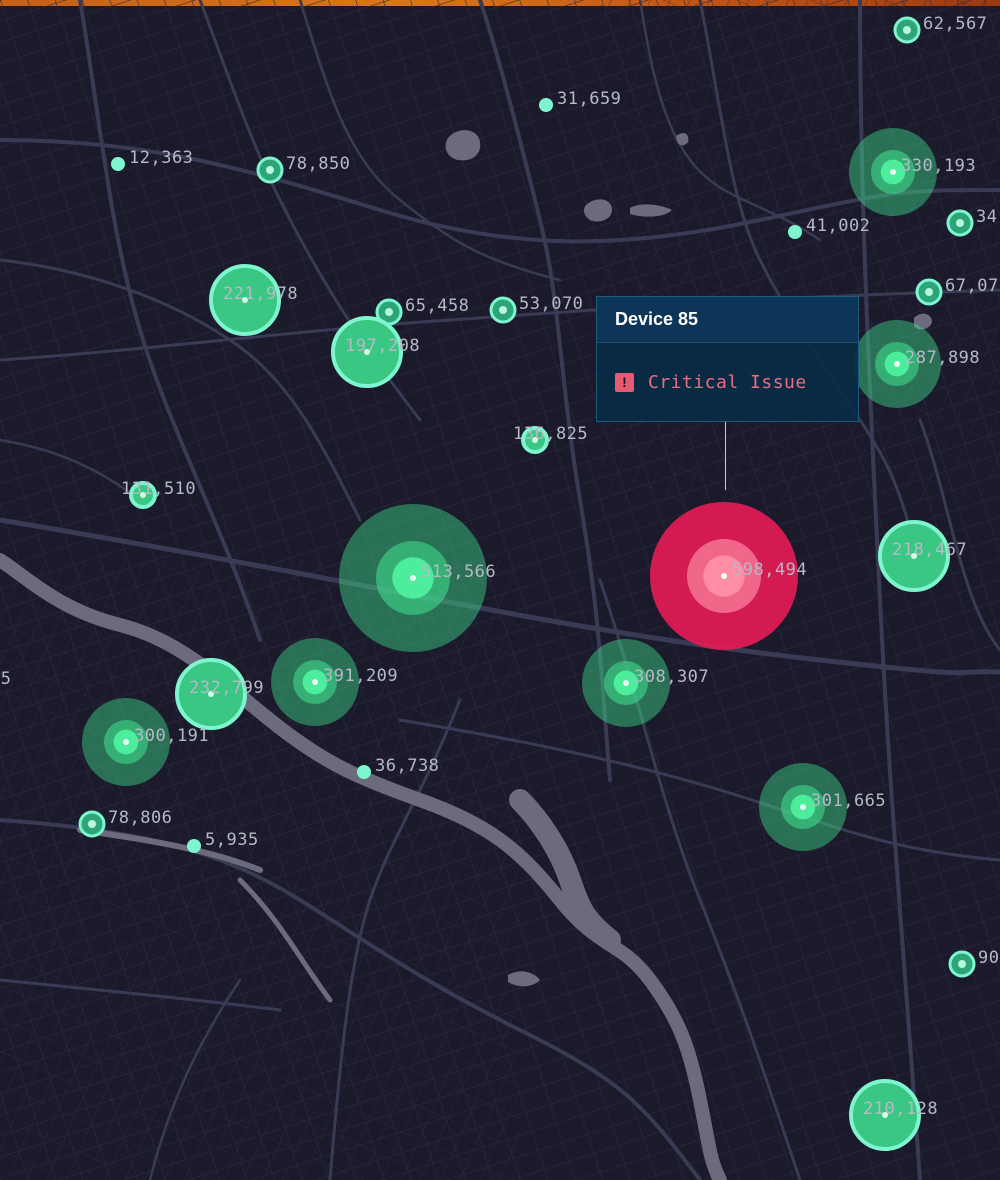 Image resolution: width=1000 pixels, height=1180 pixels. Describe the element at coordinates (161, 158) in the screenshot. I see `marker-value-label: 12,363` at that location.